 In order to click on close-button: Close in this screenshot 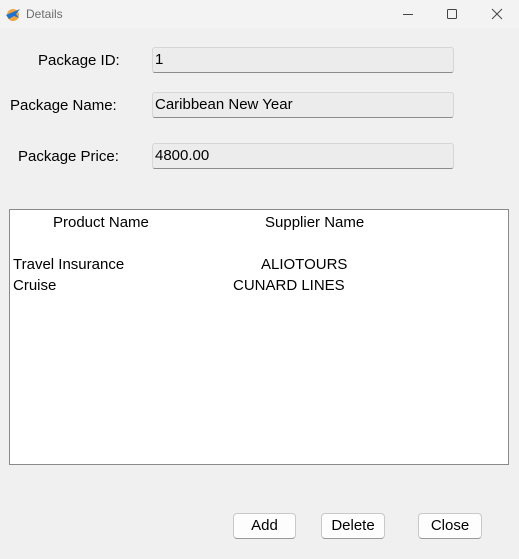, I will do `click(450, 526)`.